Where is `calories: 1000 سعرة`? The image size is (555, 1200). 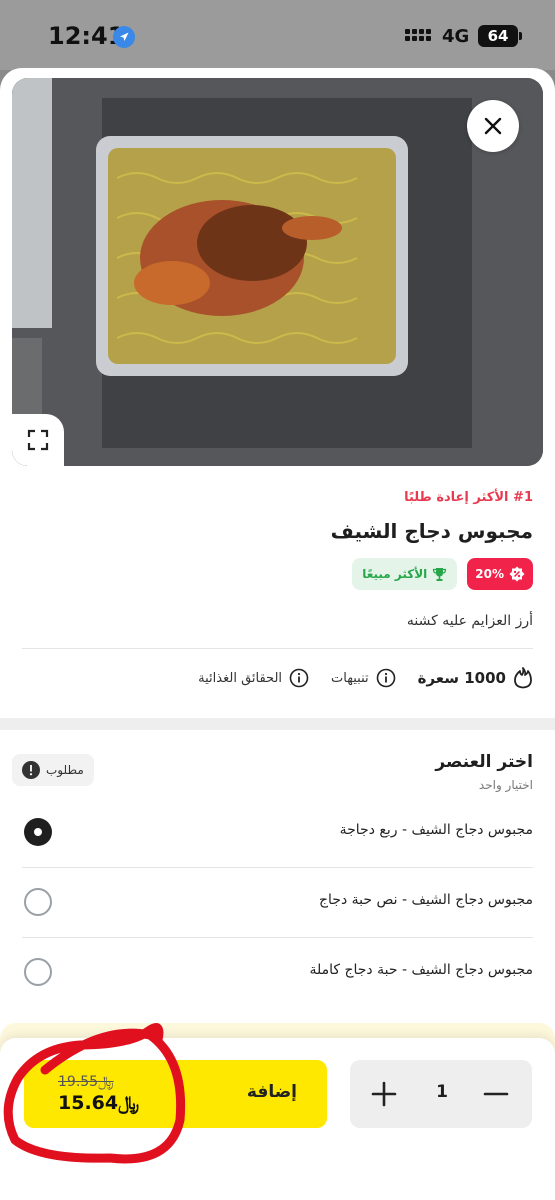 calories: 1000 سعرة is located at coordinates (475, 678).